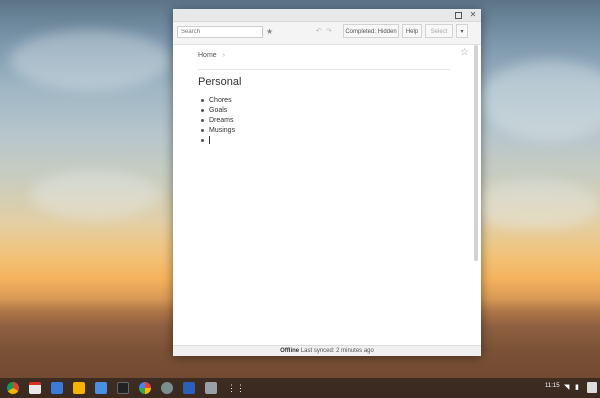 The image size is (600, 398). Describe the element at coordinates (300, 388) in the screenshot. I see `os-shelf: ⋮⋮ 11:15 ◥ ▮` at that location.